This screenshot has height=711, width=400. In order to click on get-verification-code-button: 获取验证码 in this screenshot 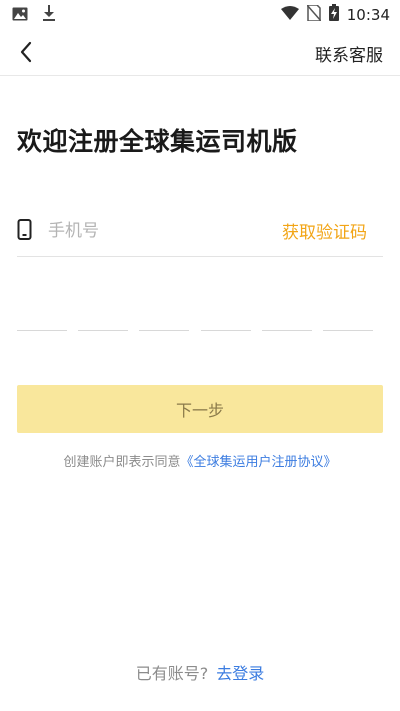, I will do `click(324, 230)`.